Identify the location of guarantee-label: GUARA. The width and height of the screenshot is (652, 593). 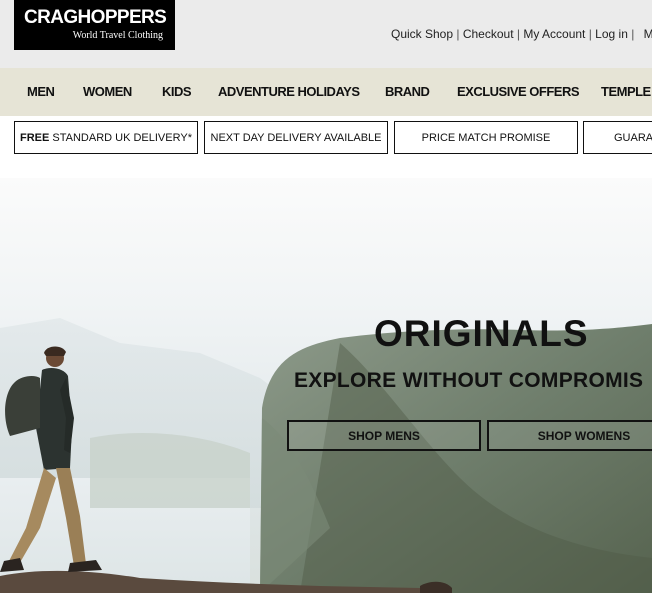
(633, 137).